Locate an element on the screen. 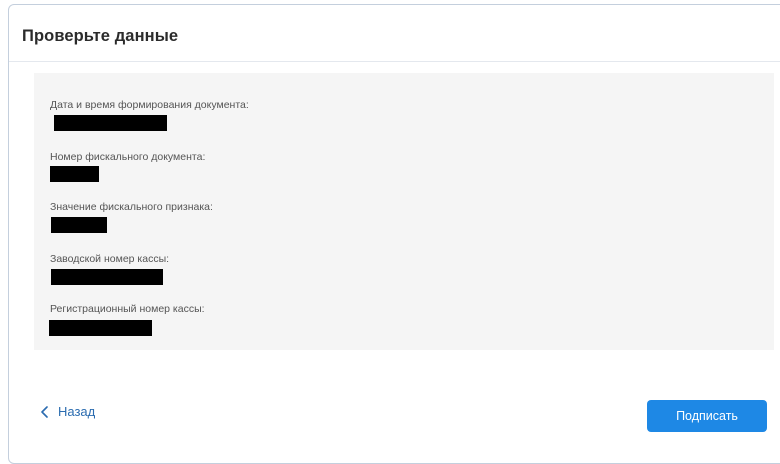 This screenshot has height=464, width=780. page-title: Проверьте данные is located at coordinates (100, 36).